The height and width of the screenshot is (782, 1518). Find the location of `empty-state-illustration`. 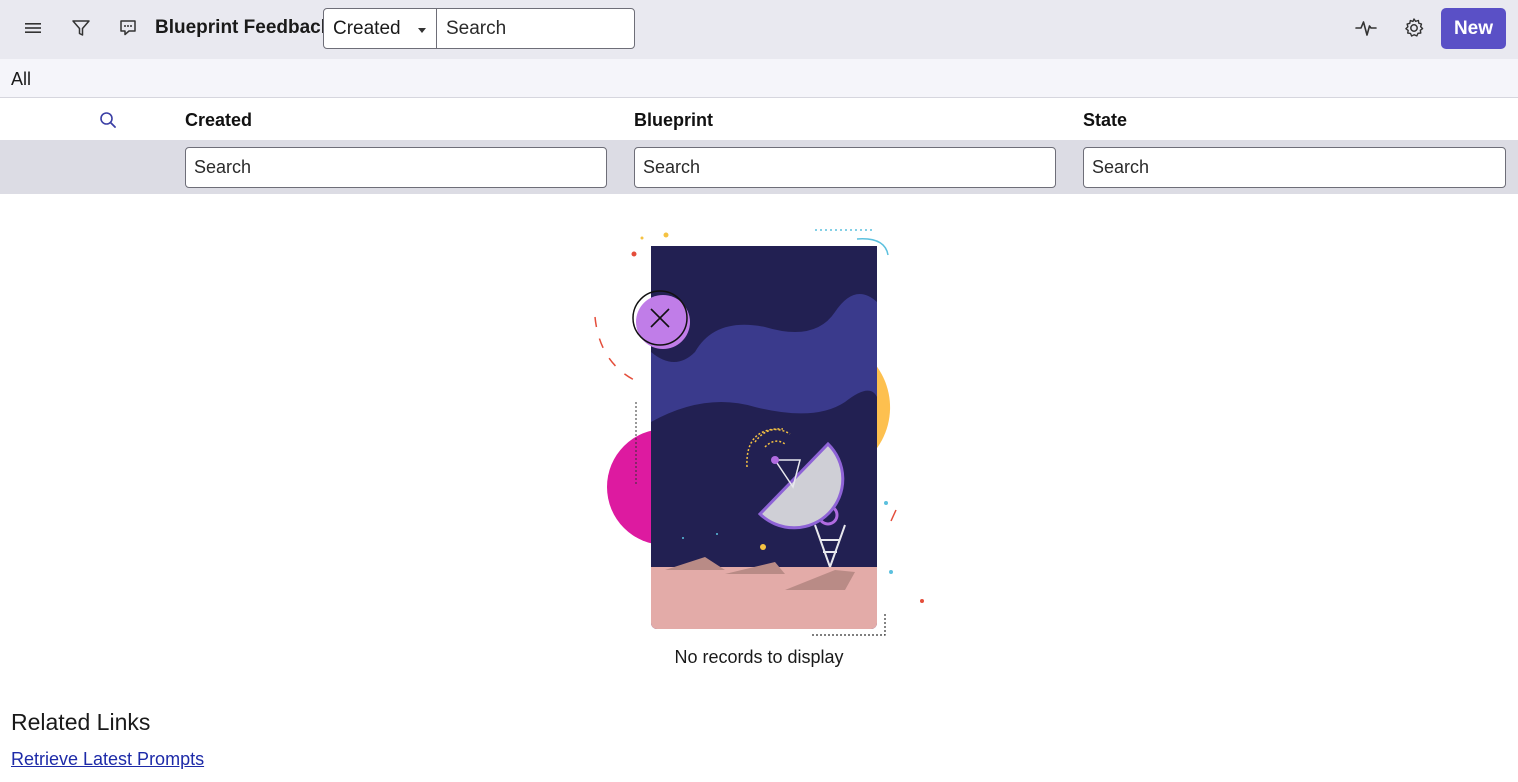

empty-state-illustration is located at coordinates (757, 432).